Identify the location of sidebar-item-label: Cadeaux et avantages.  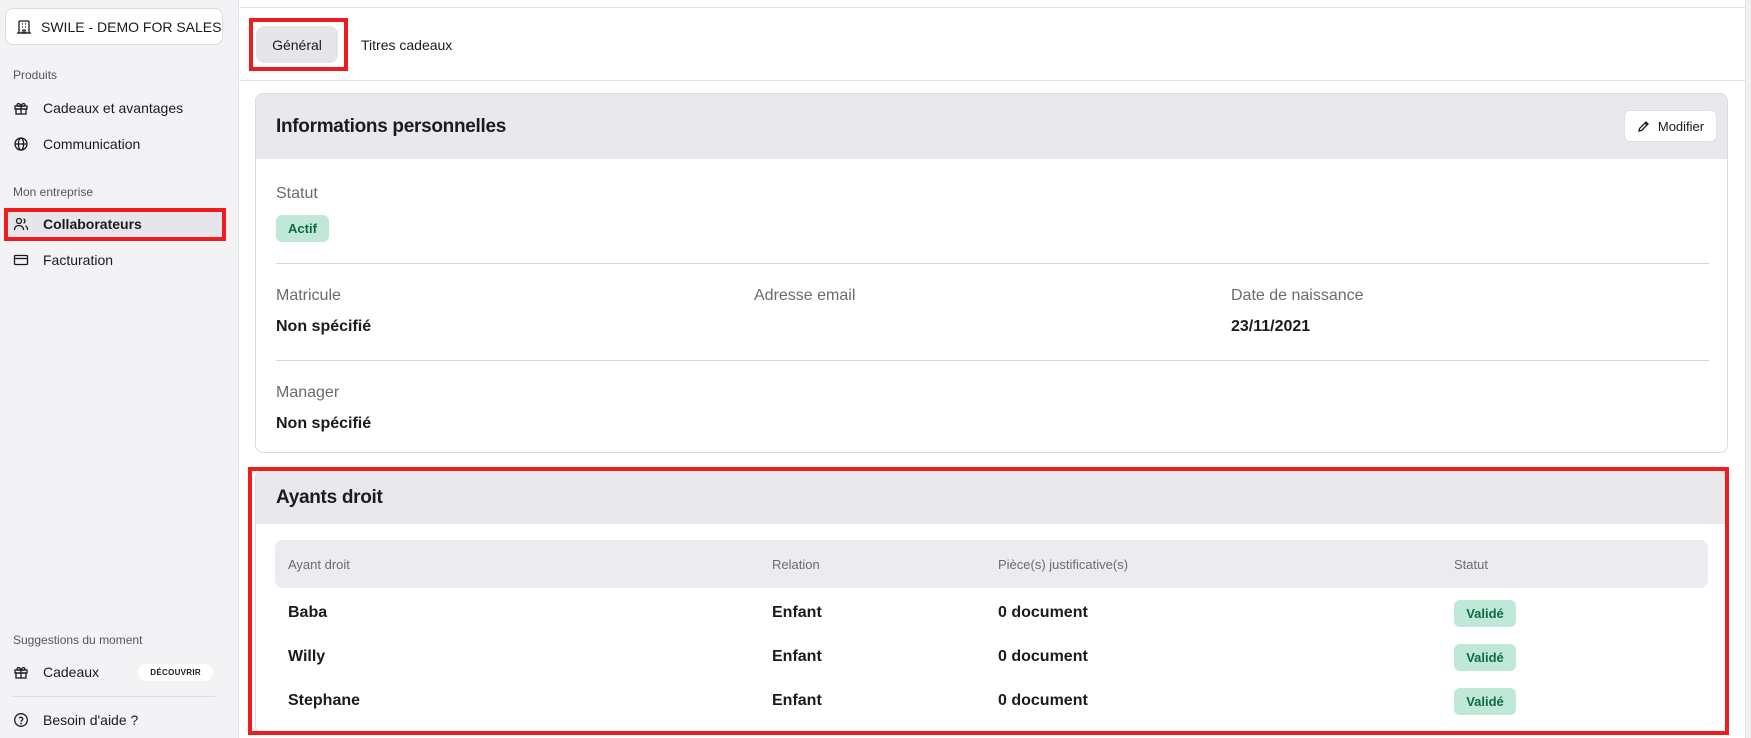
(113, 108).